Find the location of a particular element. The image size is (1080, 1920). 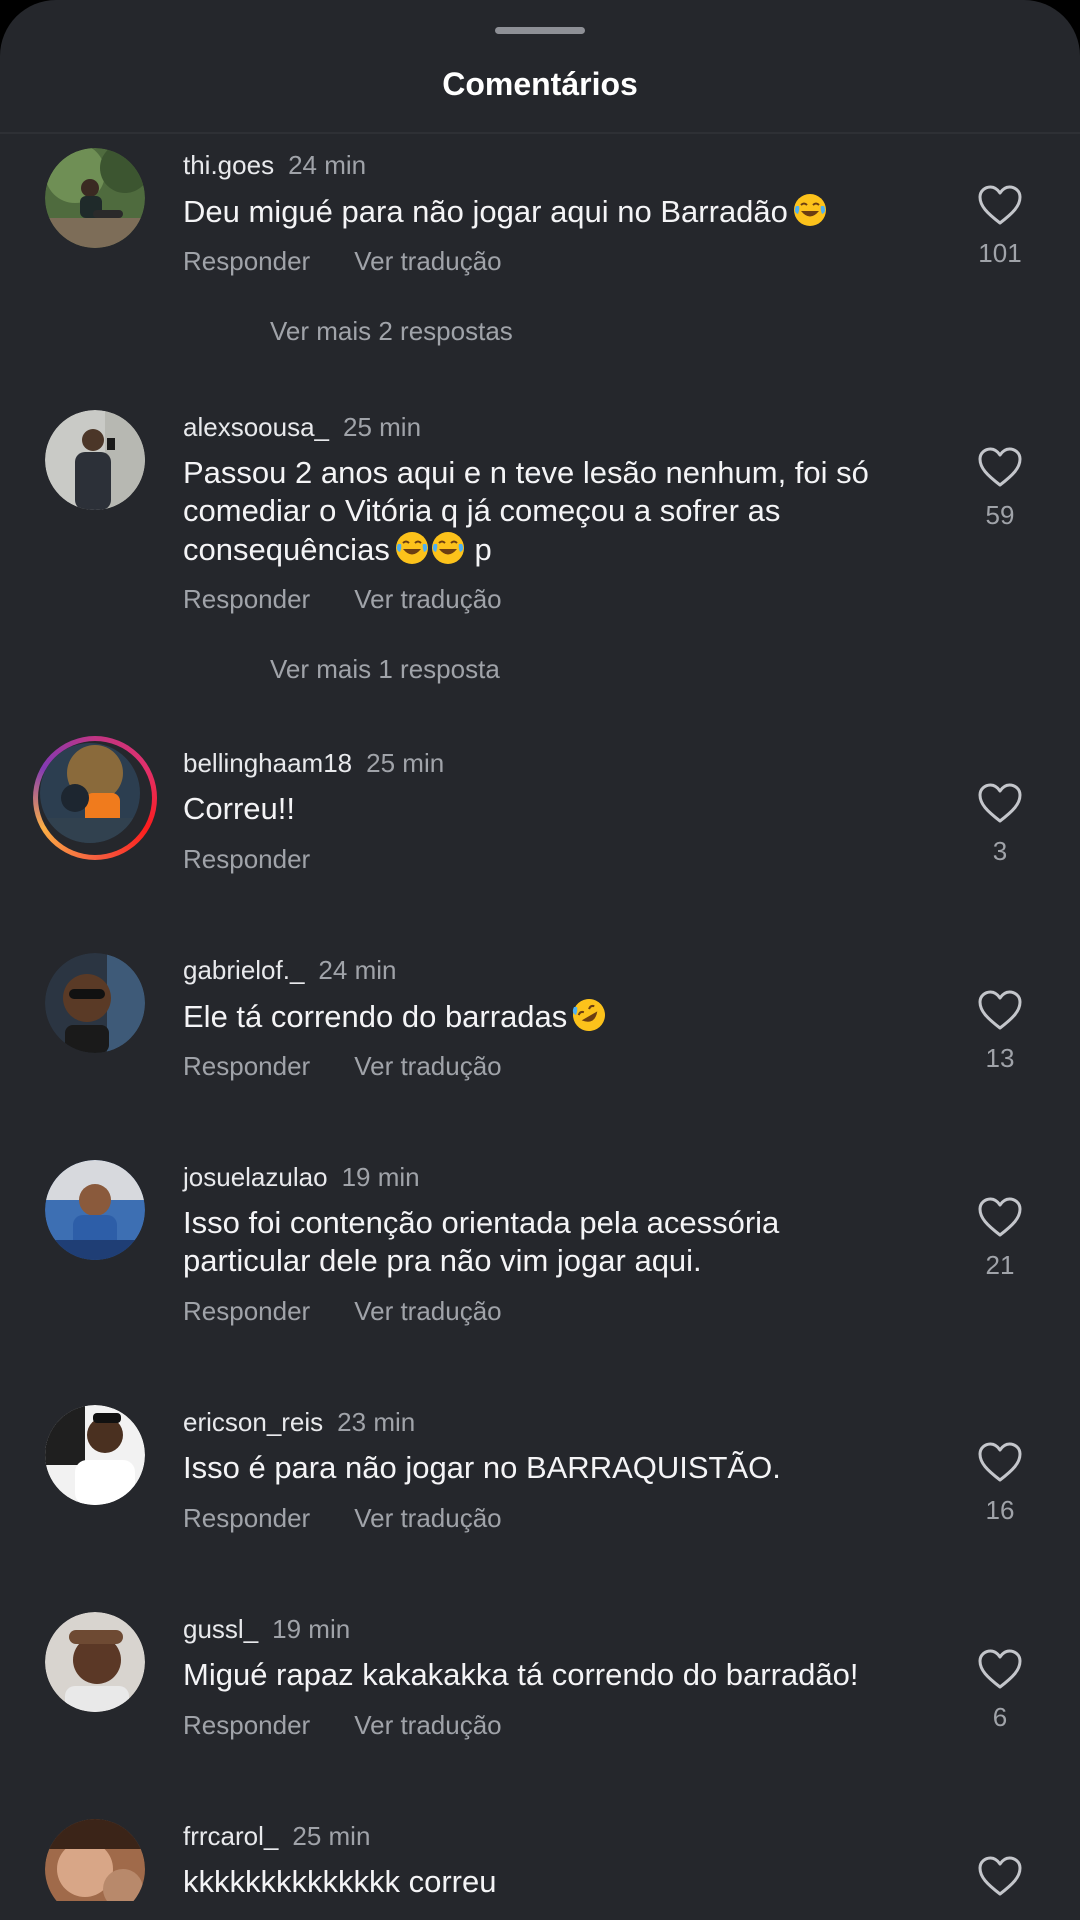

like-count: 6 is located at coordinates (1000, 1717).